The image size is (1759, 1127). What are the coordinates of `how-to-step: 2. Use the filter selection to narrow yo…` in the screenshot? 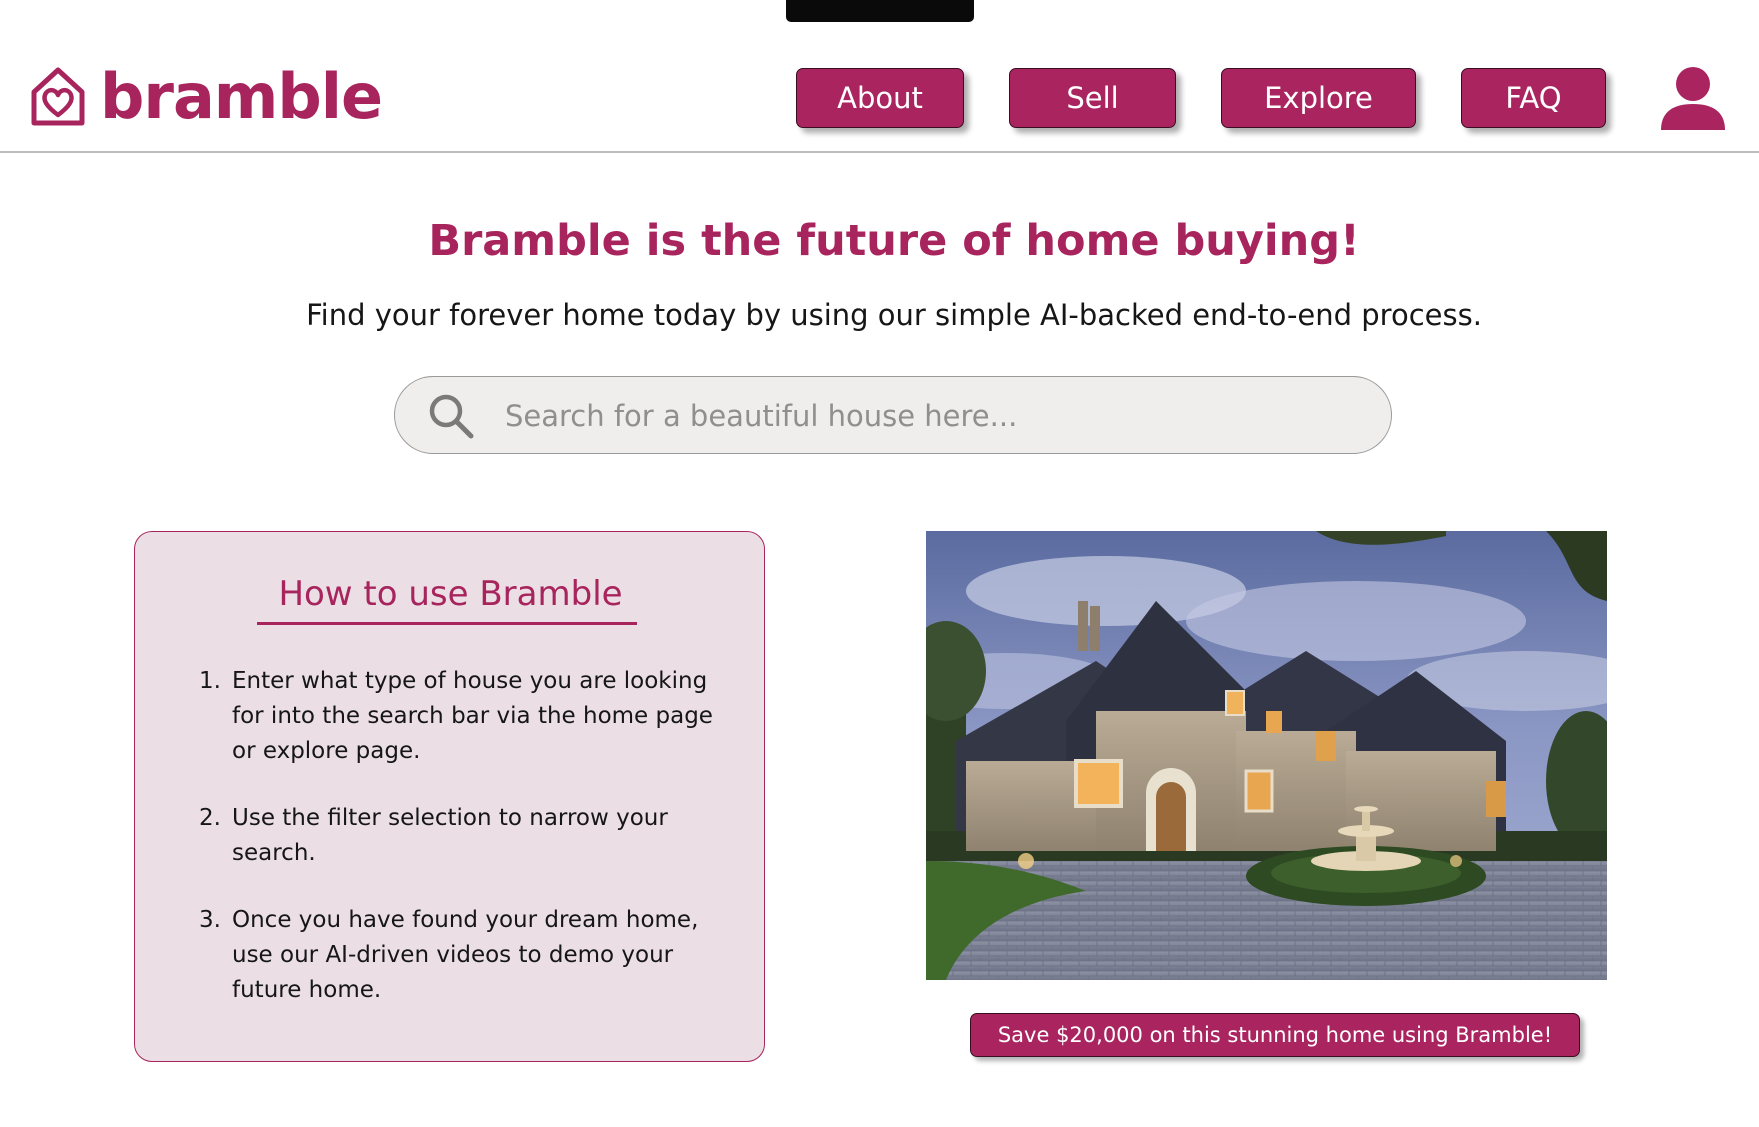 It's located at (459, 836).